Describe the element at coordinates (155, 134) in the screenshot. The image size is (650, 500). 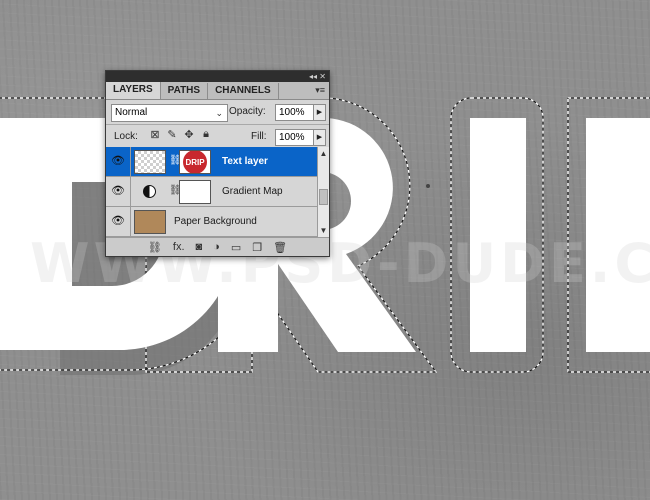
I see `lock-transparent-icon: ⊠` at that location.